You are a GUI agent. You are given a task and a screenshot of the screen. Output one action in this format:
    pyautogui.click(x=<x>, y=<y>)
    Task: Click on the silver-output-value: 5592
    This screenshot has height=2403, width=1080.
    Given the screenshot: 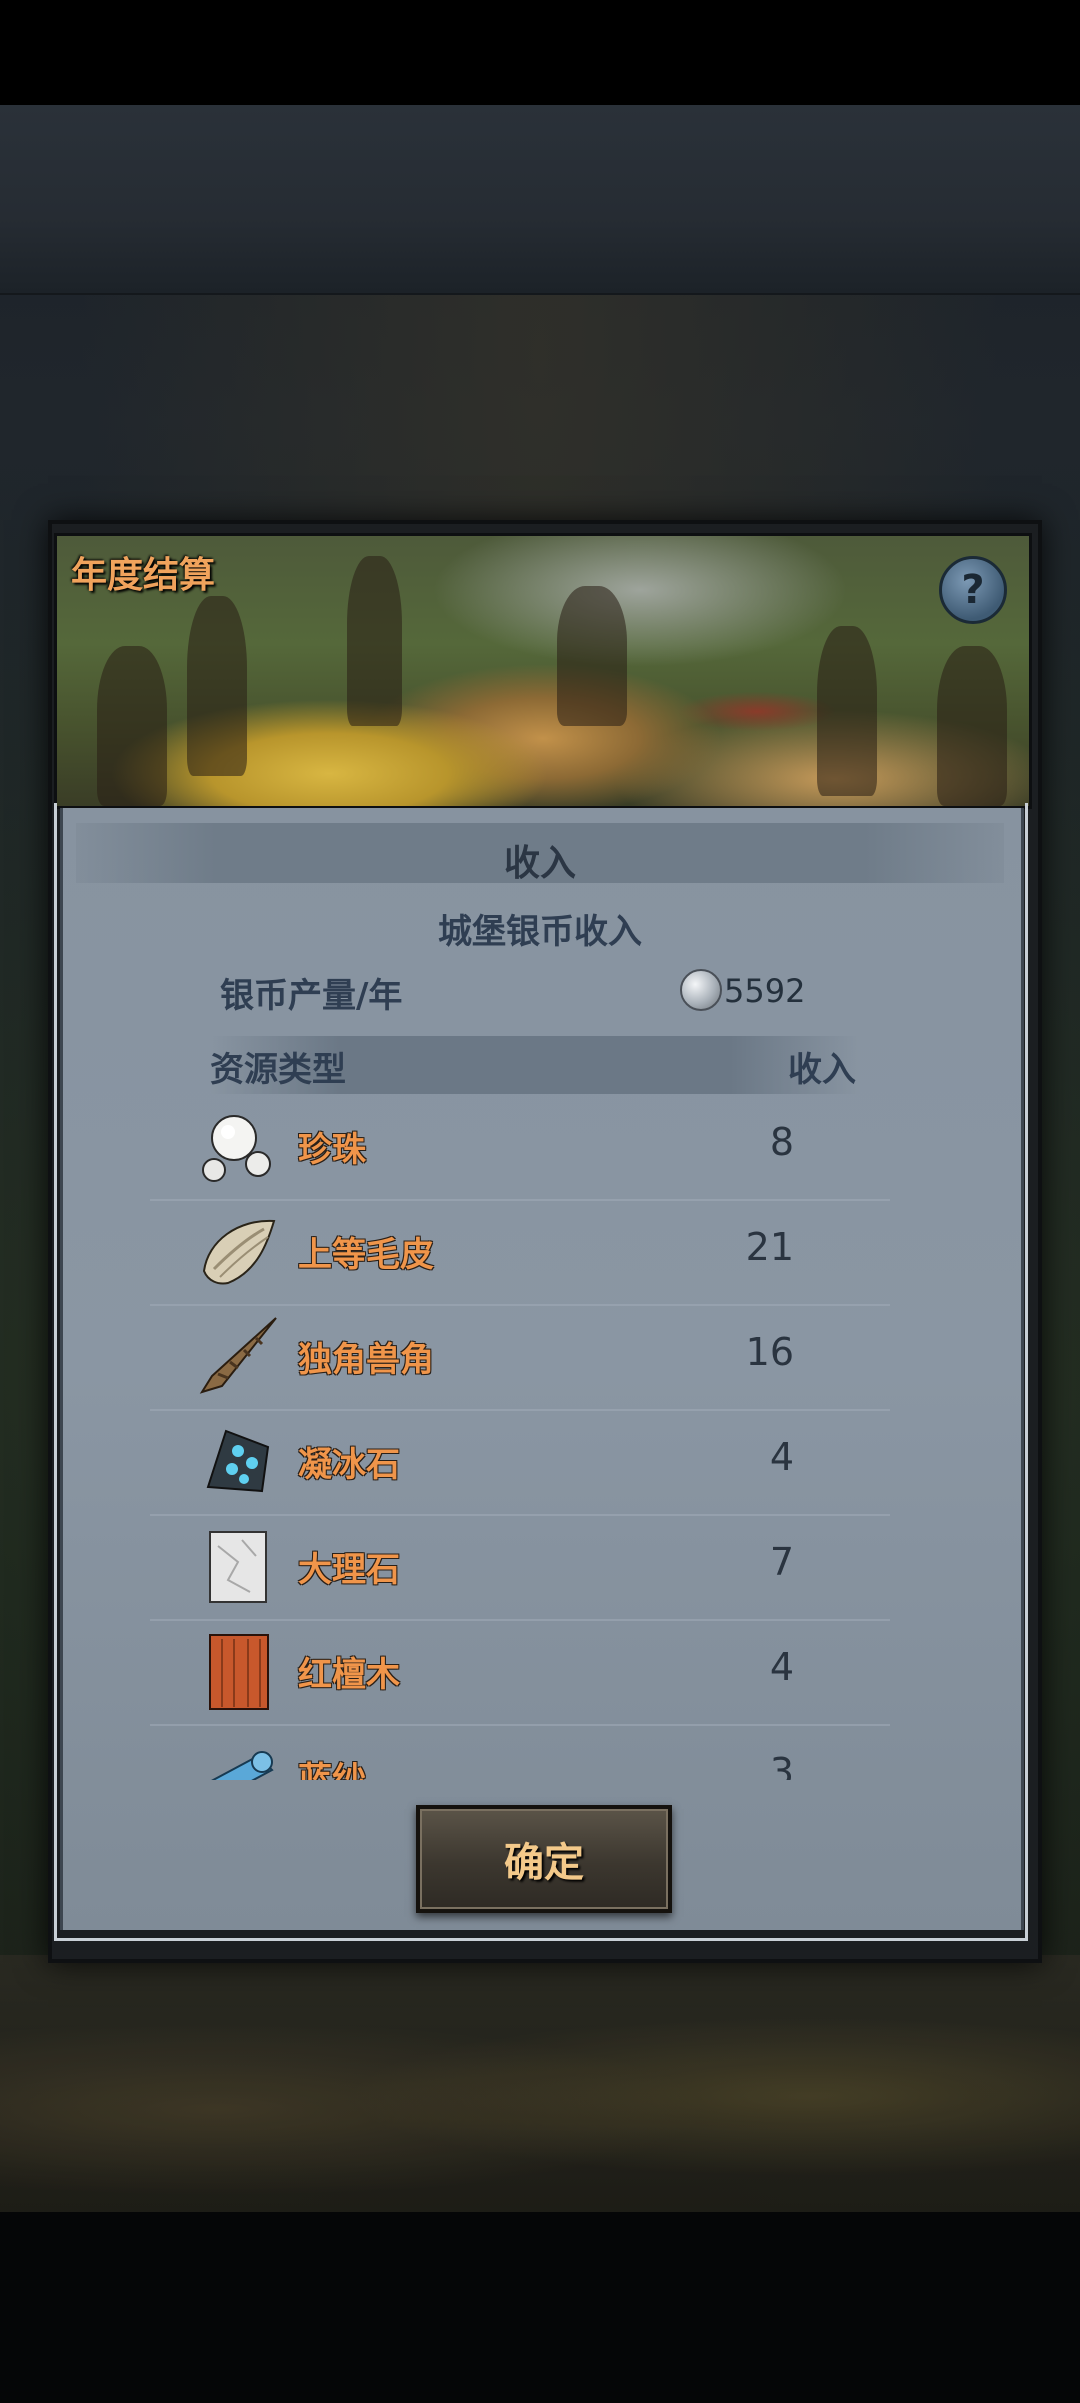 What is the action you would take?
    pyautogui.click(x=765, y=991)
    